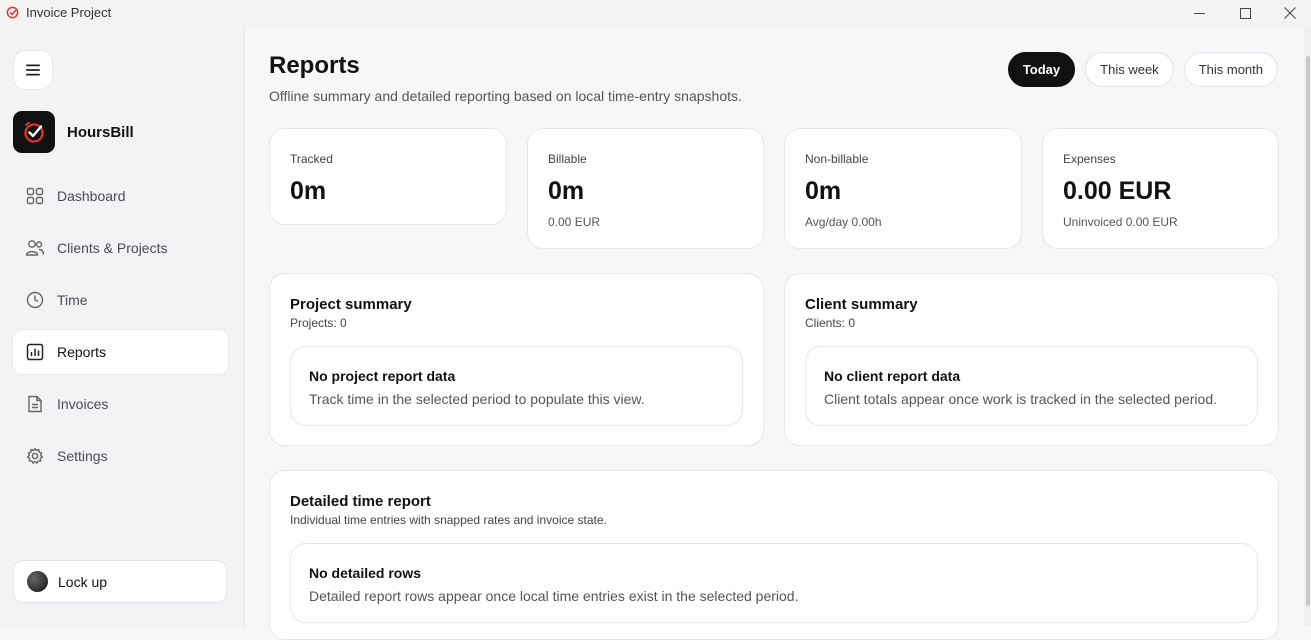 The width and height of the screenshot is (1311, 640). What do you see at coordinates (83, 404) in the screenshot?
I see `sidebar-item-label: Invoices` at bounding box center [83, 404].